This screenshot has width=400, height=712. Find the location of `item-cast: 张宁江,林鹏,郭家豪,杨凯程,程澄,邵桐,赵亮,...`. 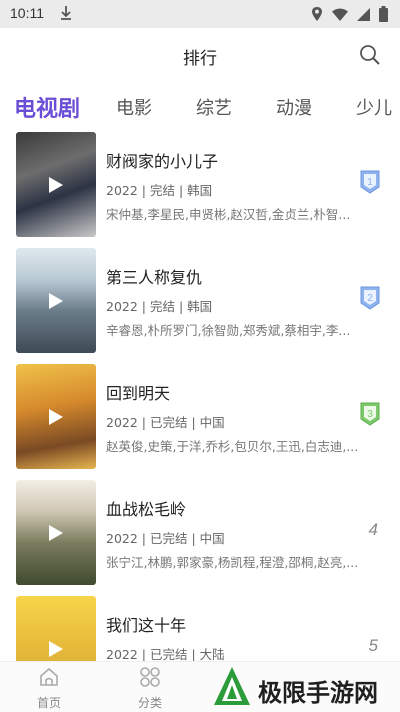

item-cast: 张宁江,林鹏,郭家豪,杨凯程,程澄,邵桐,赵亮,... is located at coordinates (232, 562).